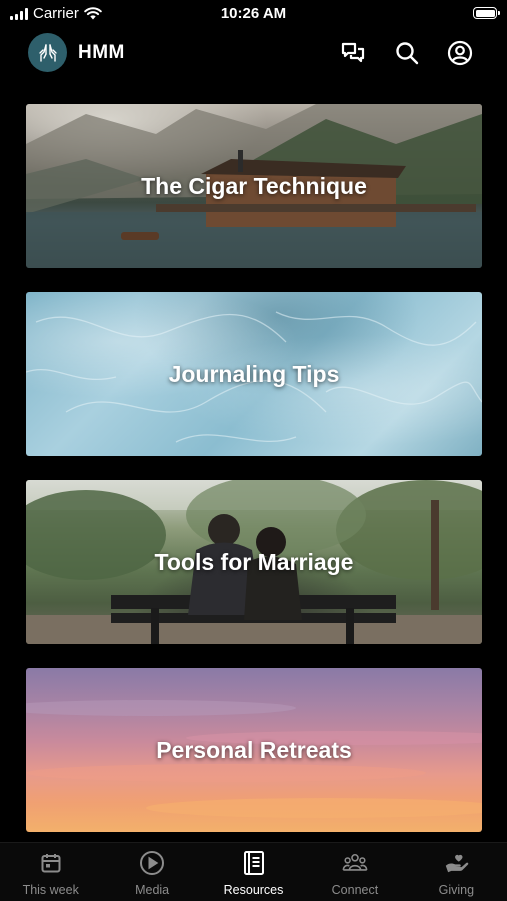 Image resolution: width=507 pixels, height=901 pixels. Describe the element at coordinates (355, 863) in the screenshot. I see `group-icon` at that location.